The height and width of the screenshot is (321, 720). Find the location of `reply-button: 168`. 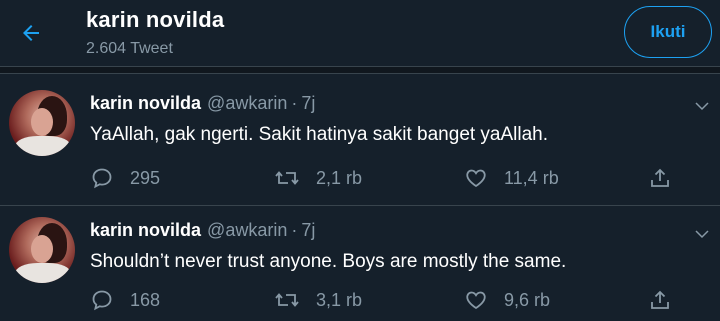

reply-button: 168 is located at coordinates (125, 300).